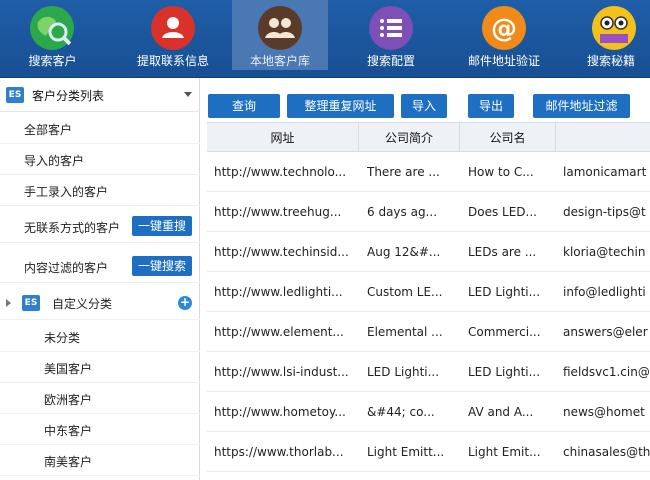  I want to click on cell-email: chinasales@th, so click(606, 452).